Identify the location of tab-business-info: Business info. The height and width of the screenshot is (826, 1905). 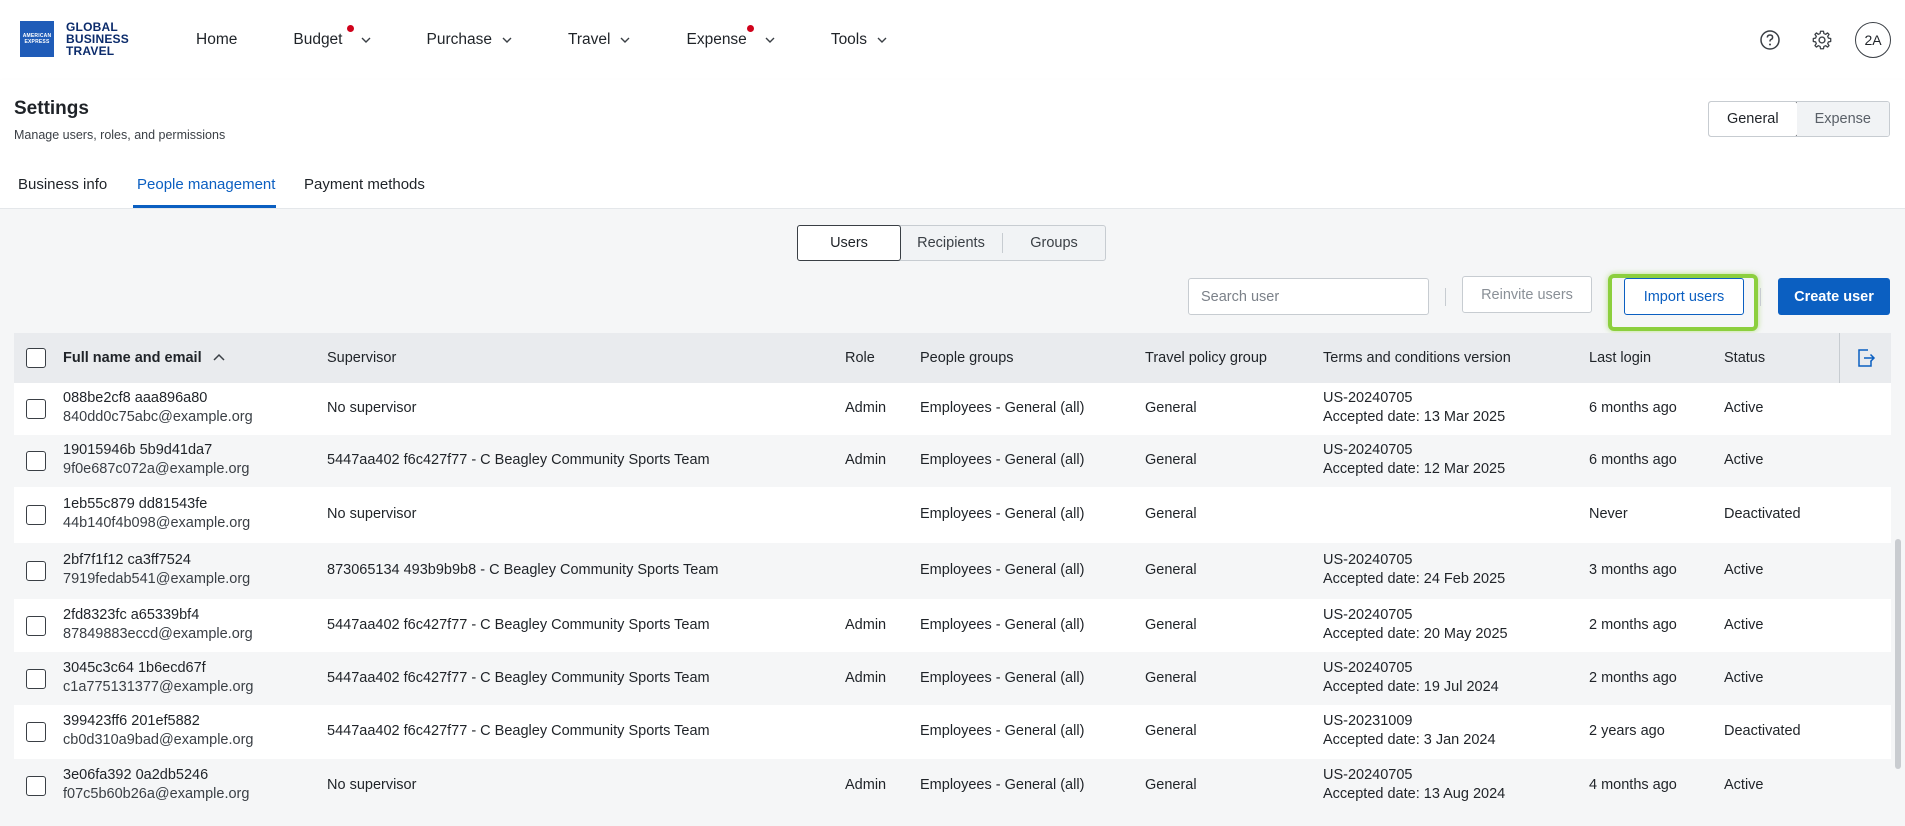
(62, 184).